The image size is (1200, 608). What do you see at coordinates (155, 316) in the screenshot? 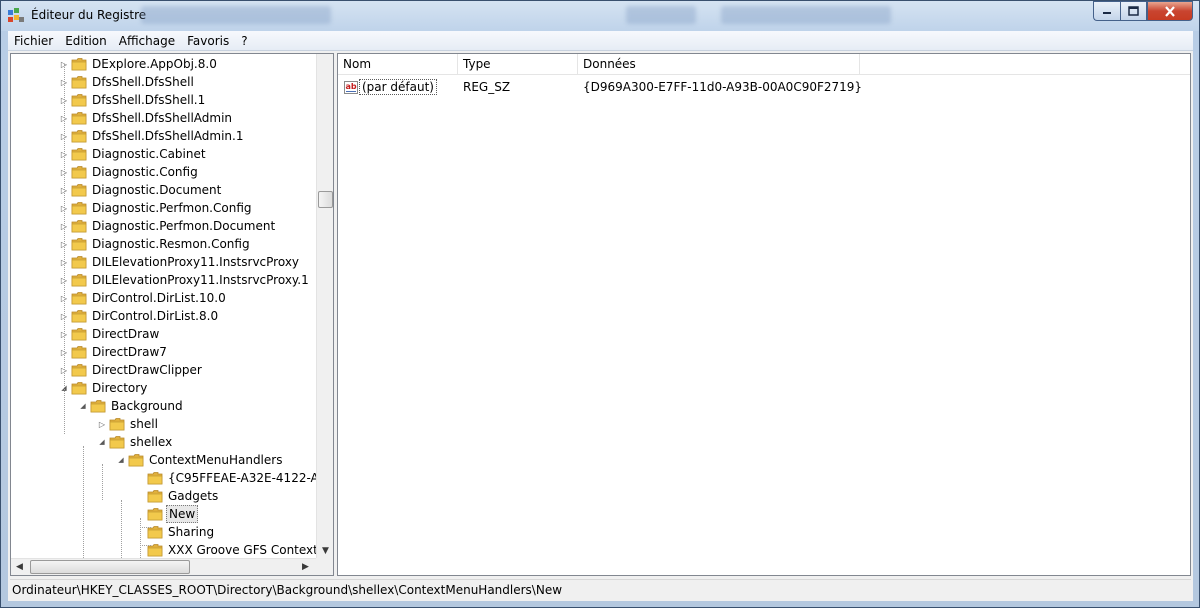
I see `tree-item-label: DirControl.DirList.8.0` at bounding box center [155, 316].